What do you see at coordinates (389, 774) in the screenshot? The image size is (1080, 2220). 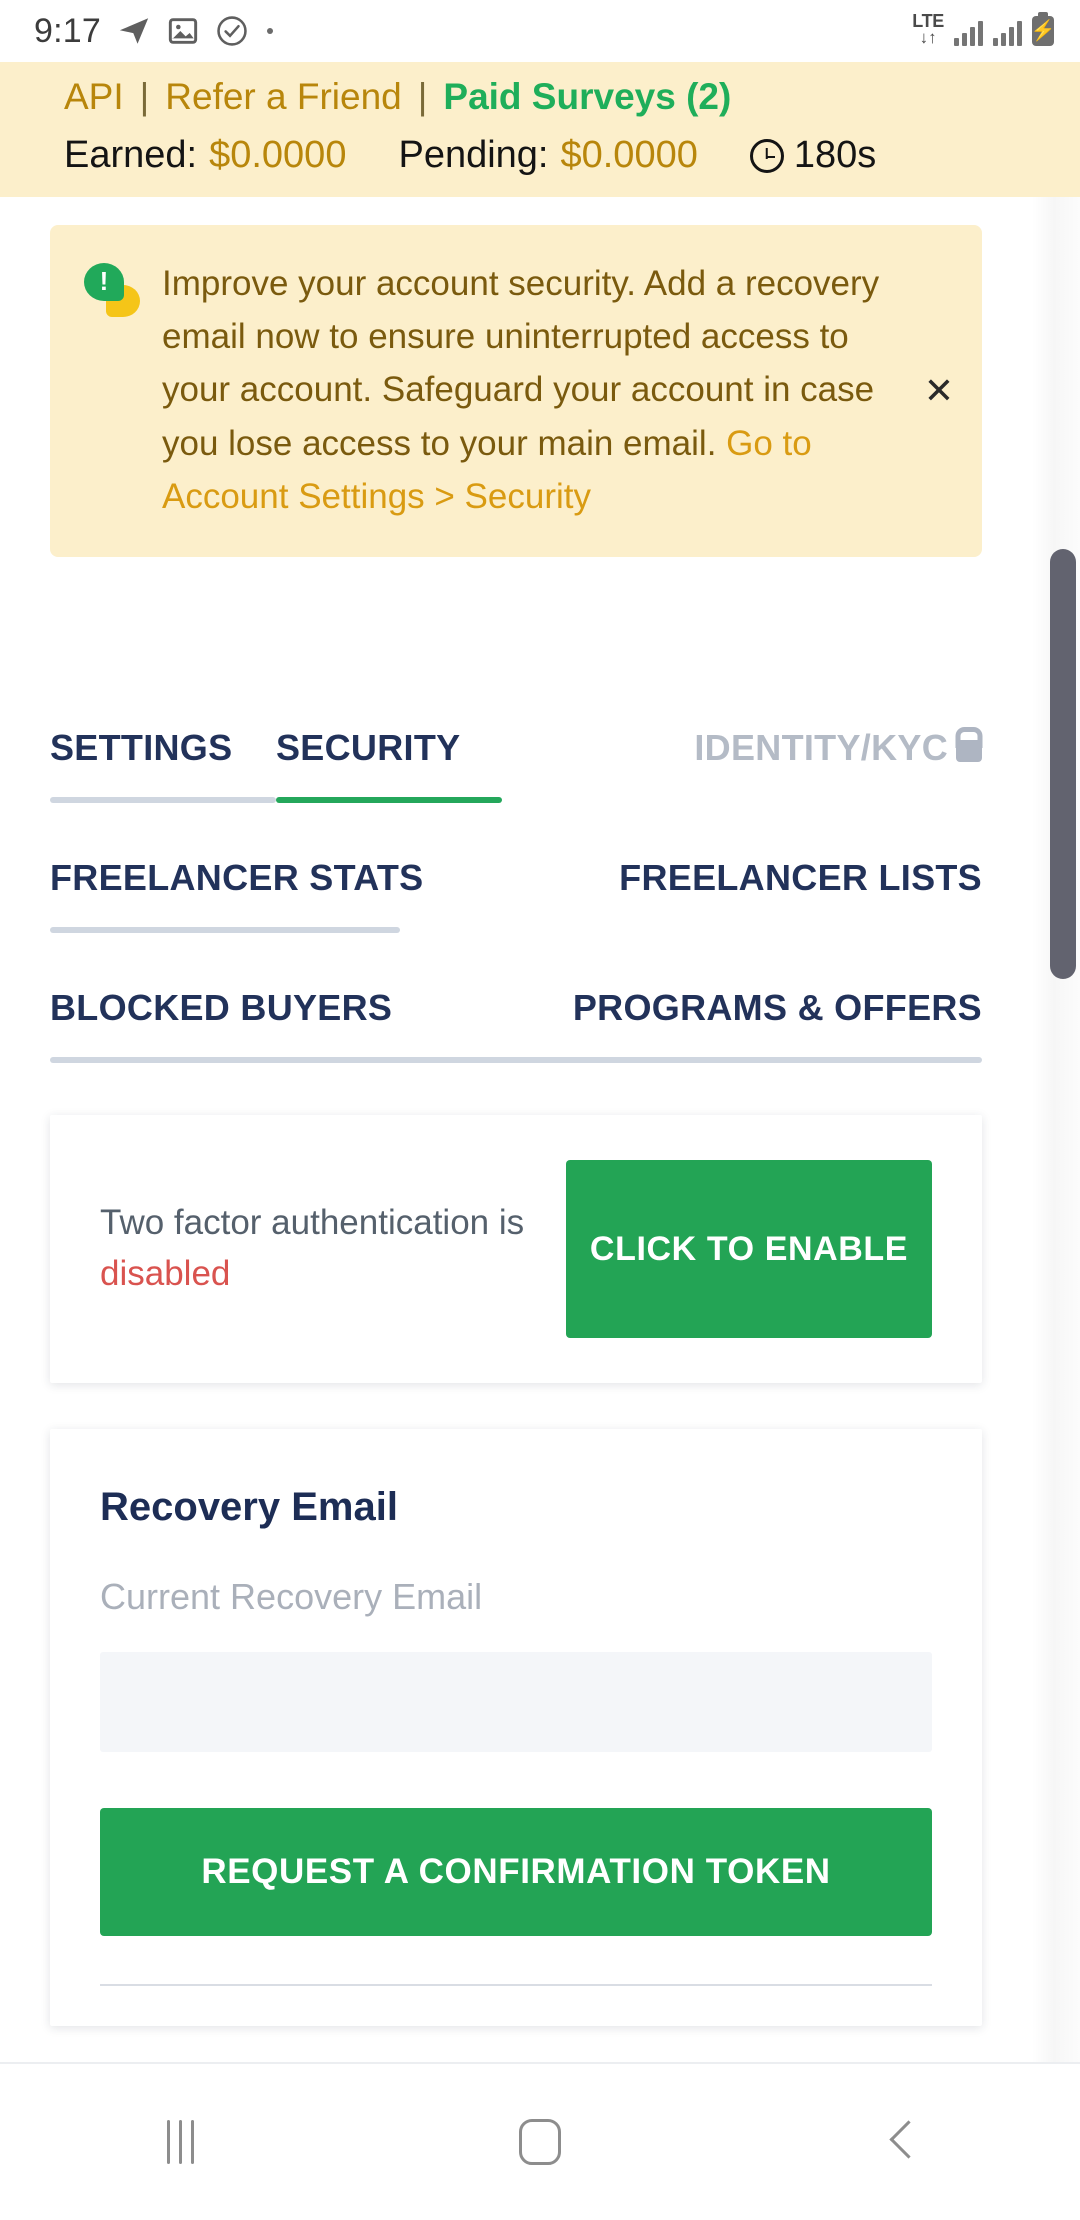 I see `tab-security: SECURITY` at bounding box center [389, 774].